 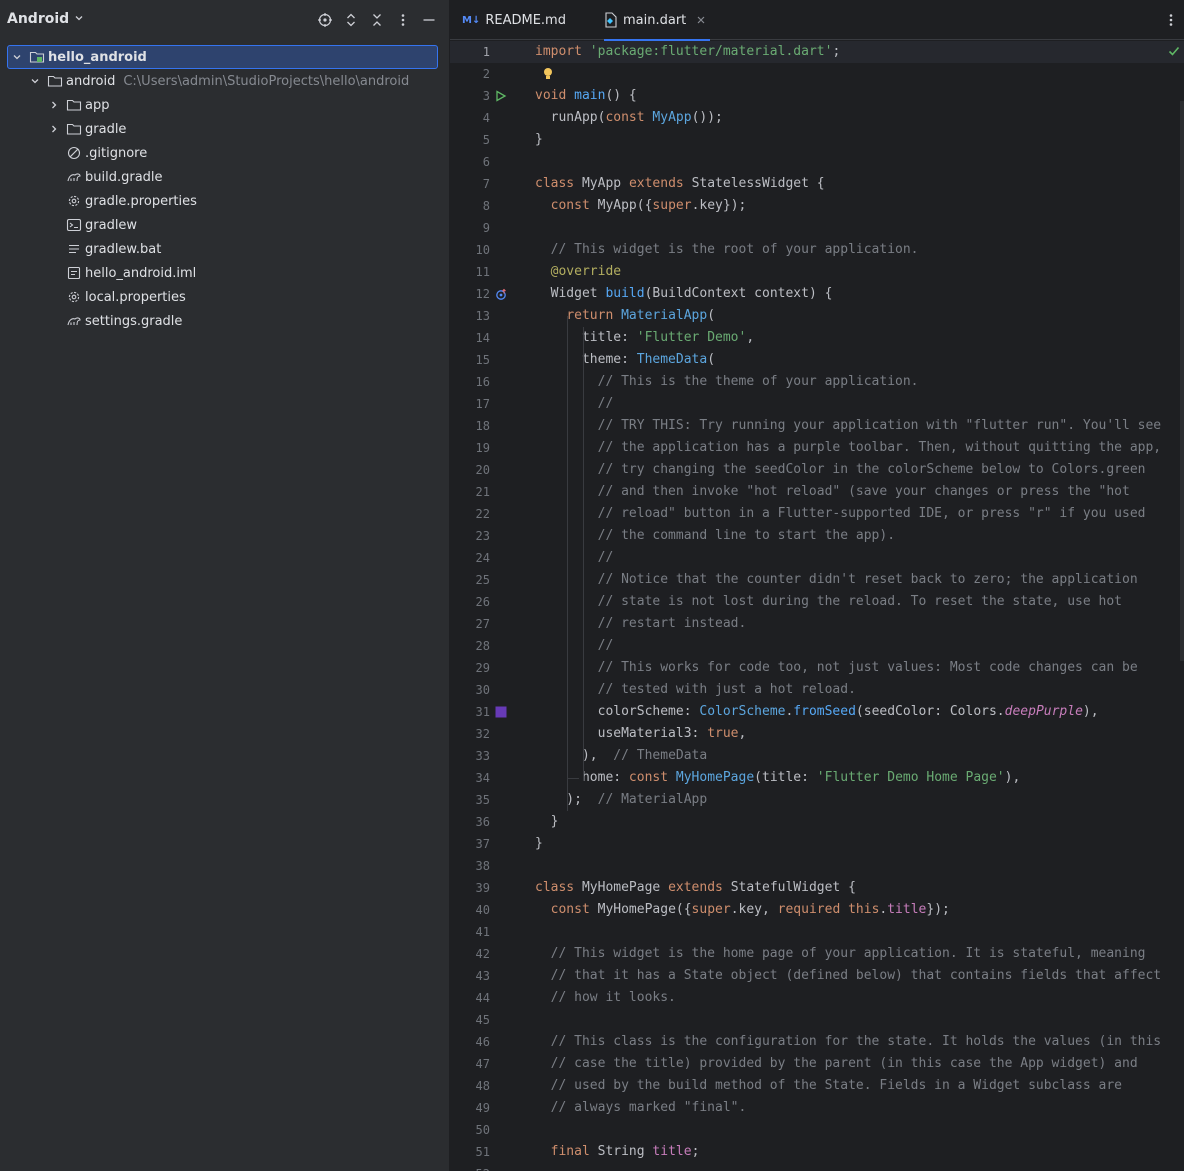 What do you see at coordinates (574, 646) in the screenshot?
I see `code-text: //` at bounding box center [574, 646].